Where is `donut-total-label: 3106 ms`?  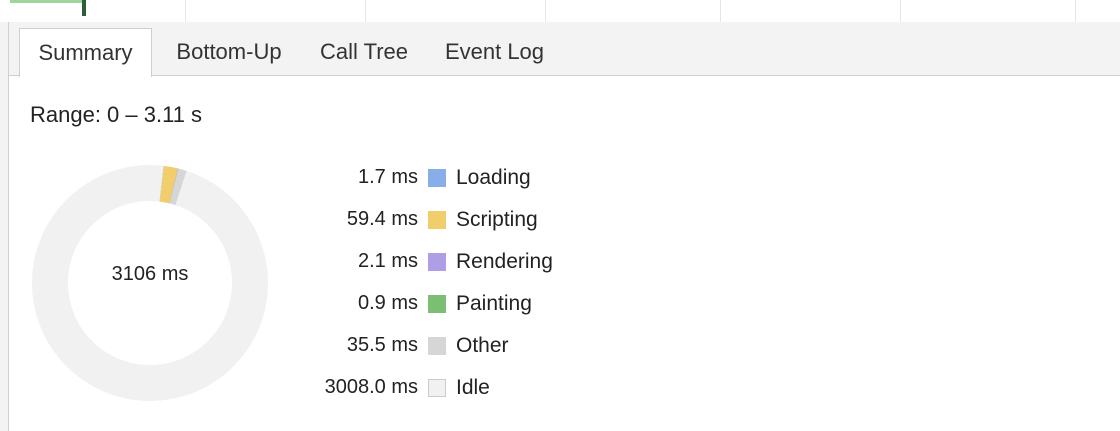 donut-total-label: 3106 ms is located at coordinates (150, 274).